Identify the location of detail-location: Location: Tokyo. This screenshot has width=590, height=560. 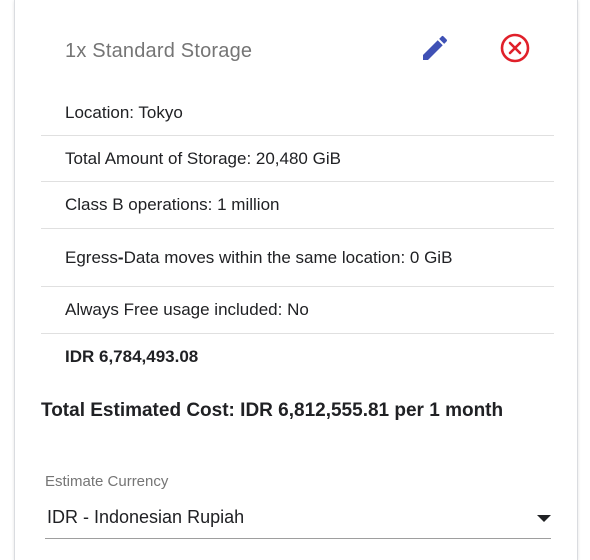
(297, 113).